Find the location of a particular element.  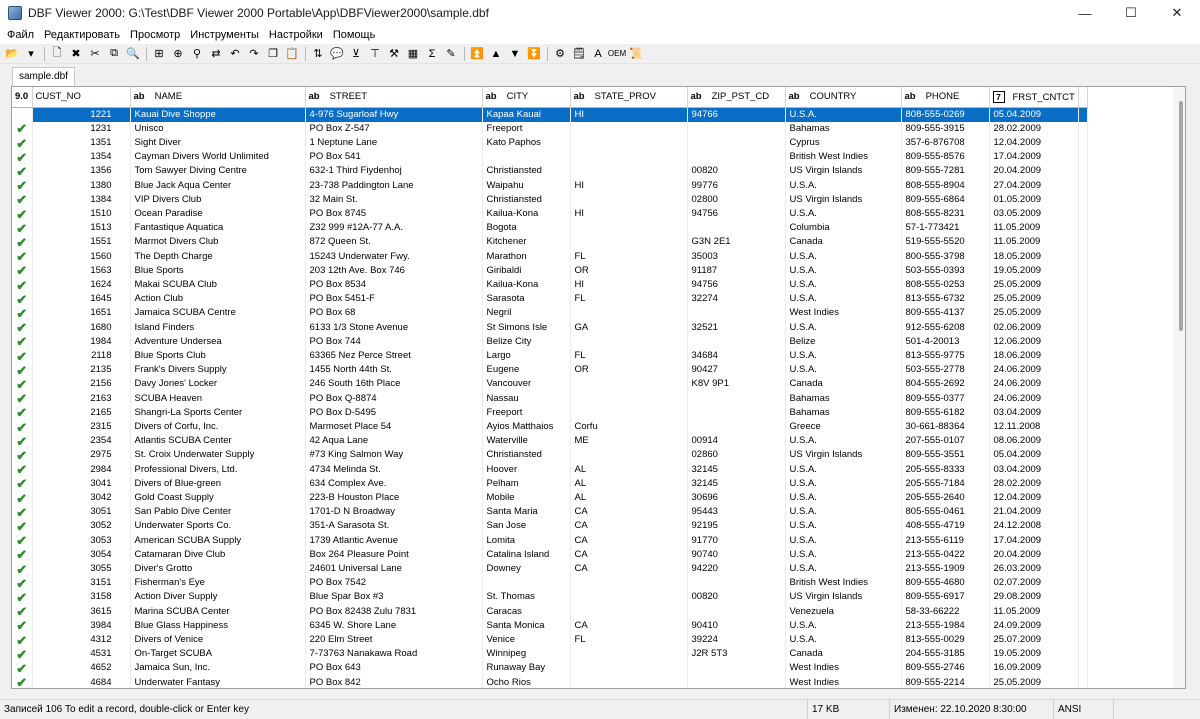

cell-street: 1701-D N Broadway is located at coordinates (394, 512).